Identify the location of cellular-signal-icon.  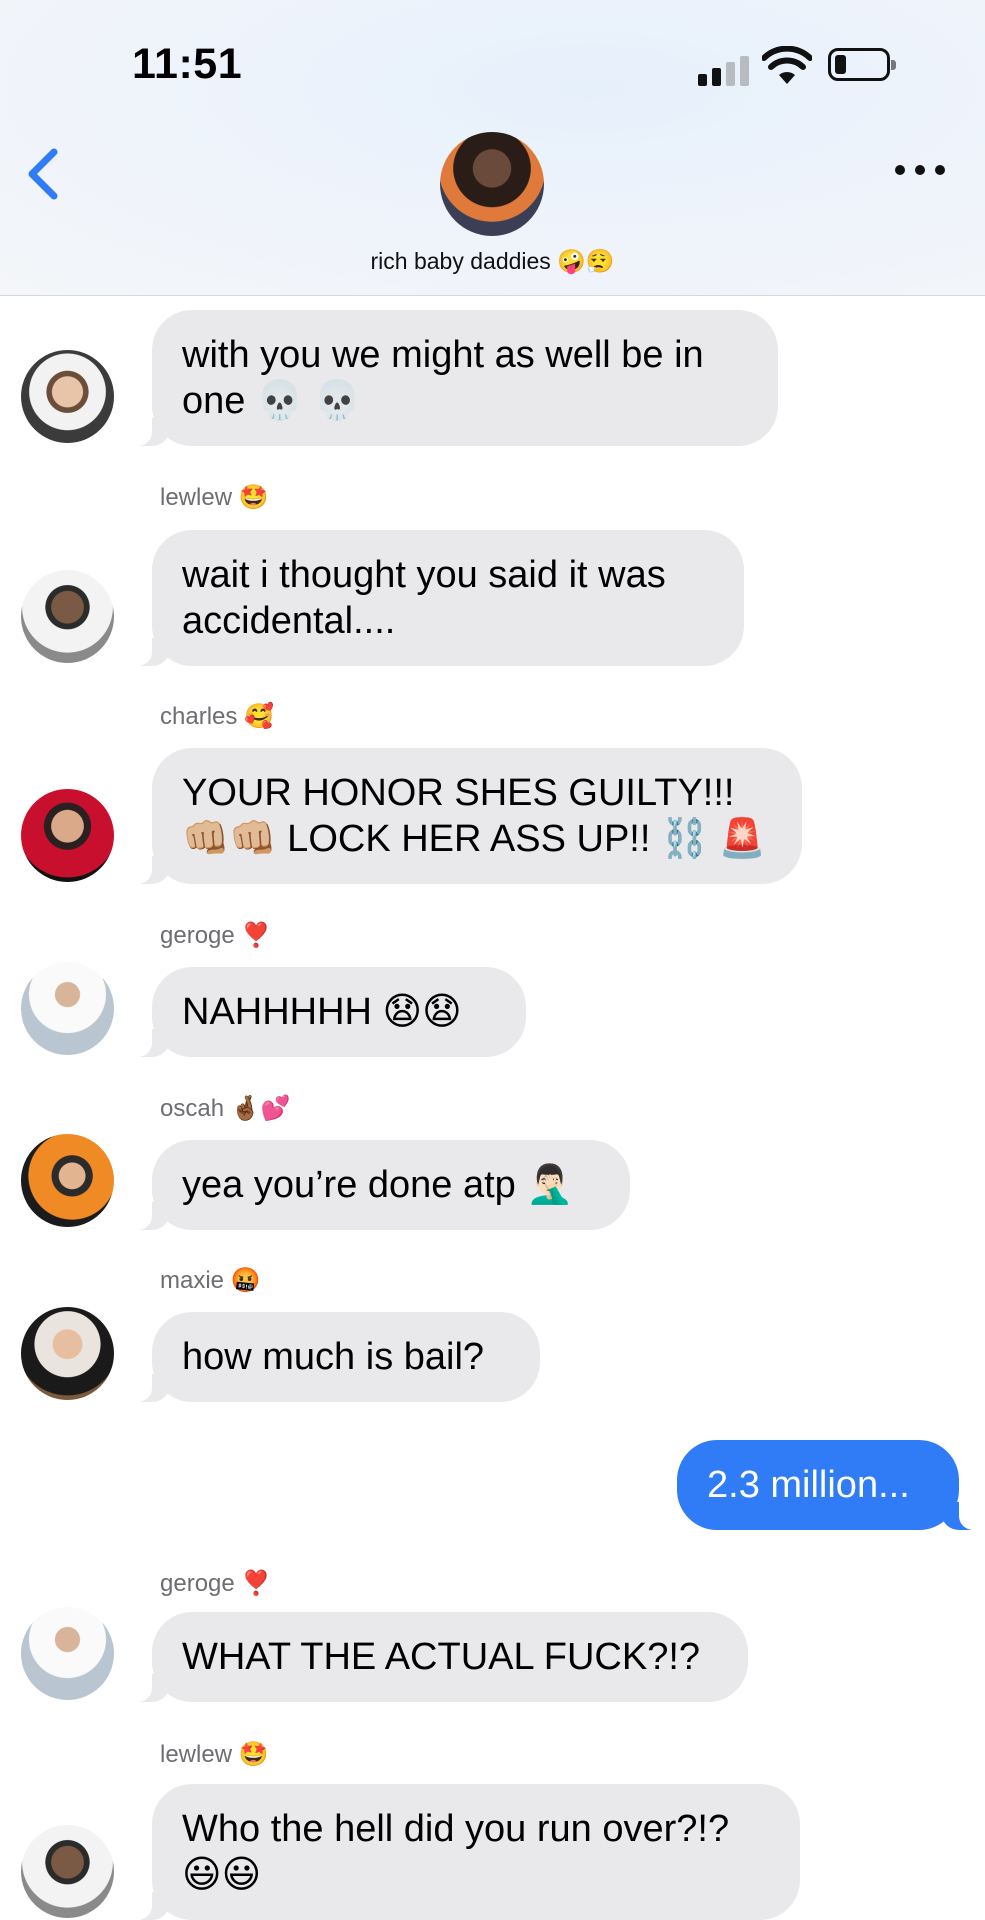
(724, 71).